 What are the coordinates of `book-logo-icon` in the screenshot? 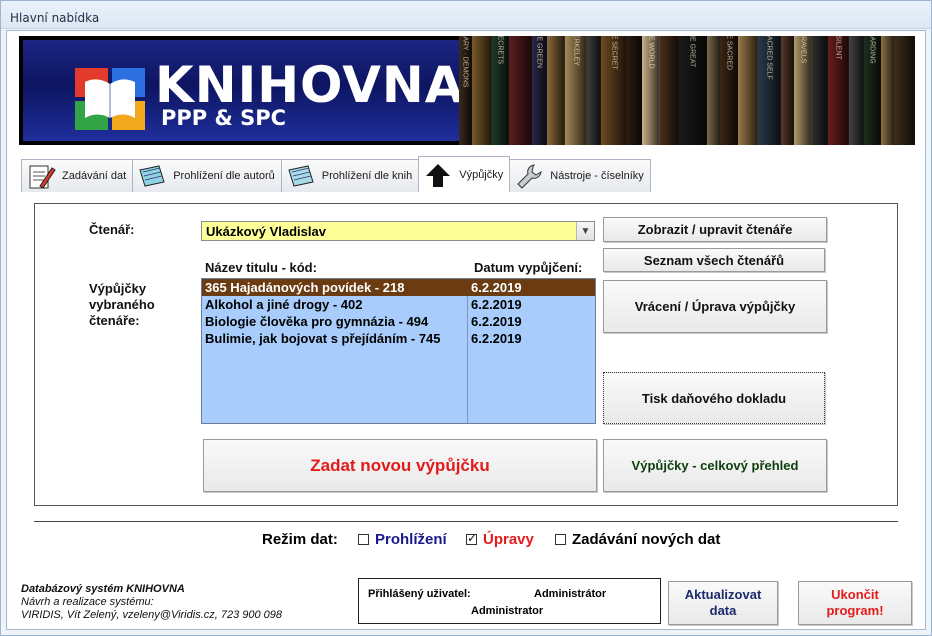 It's located at (110, 99).